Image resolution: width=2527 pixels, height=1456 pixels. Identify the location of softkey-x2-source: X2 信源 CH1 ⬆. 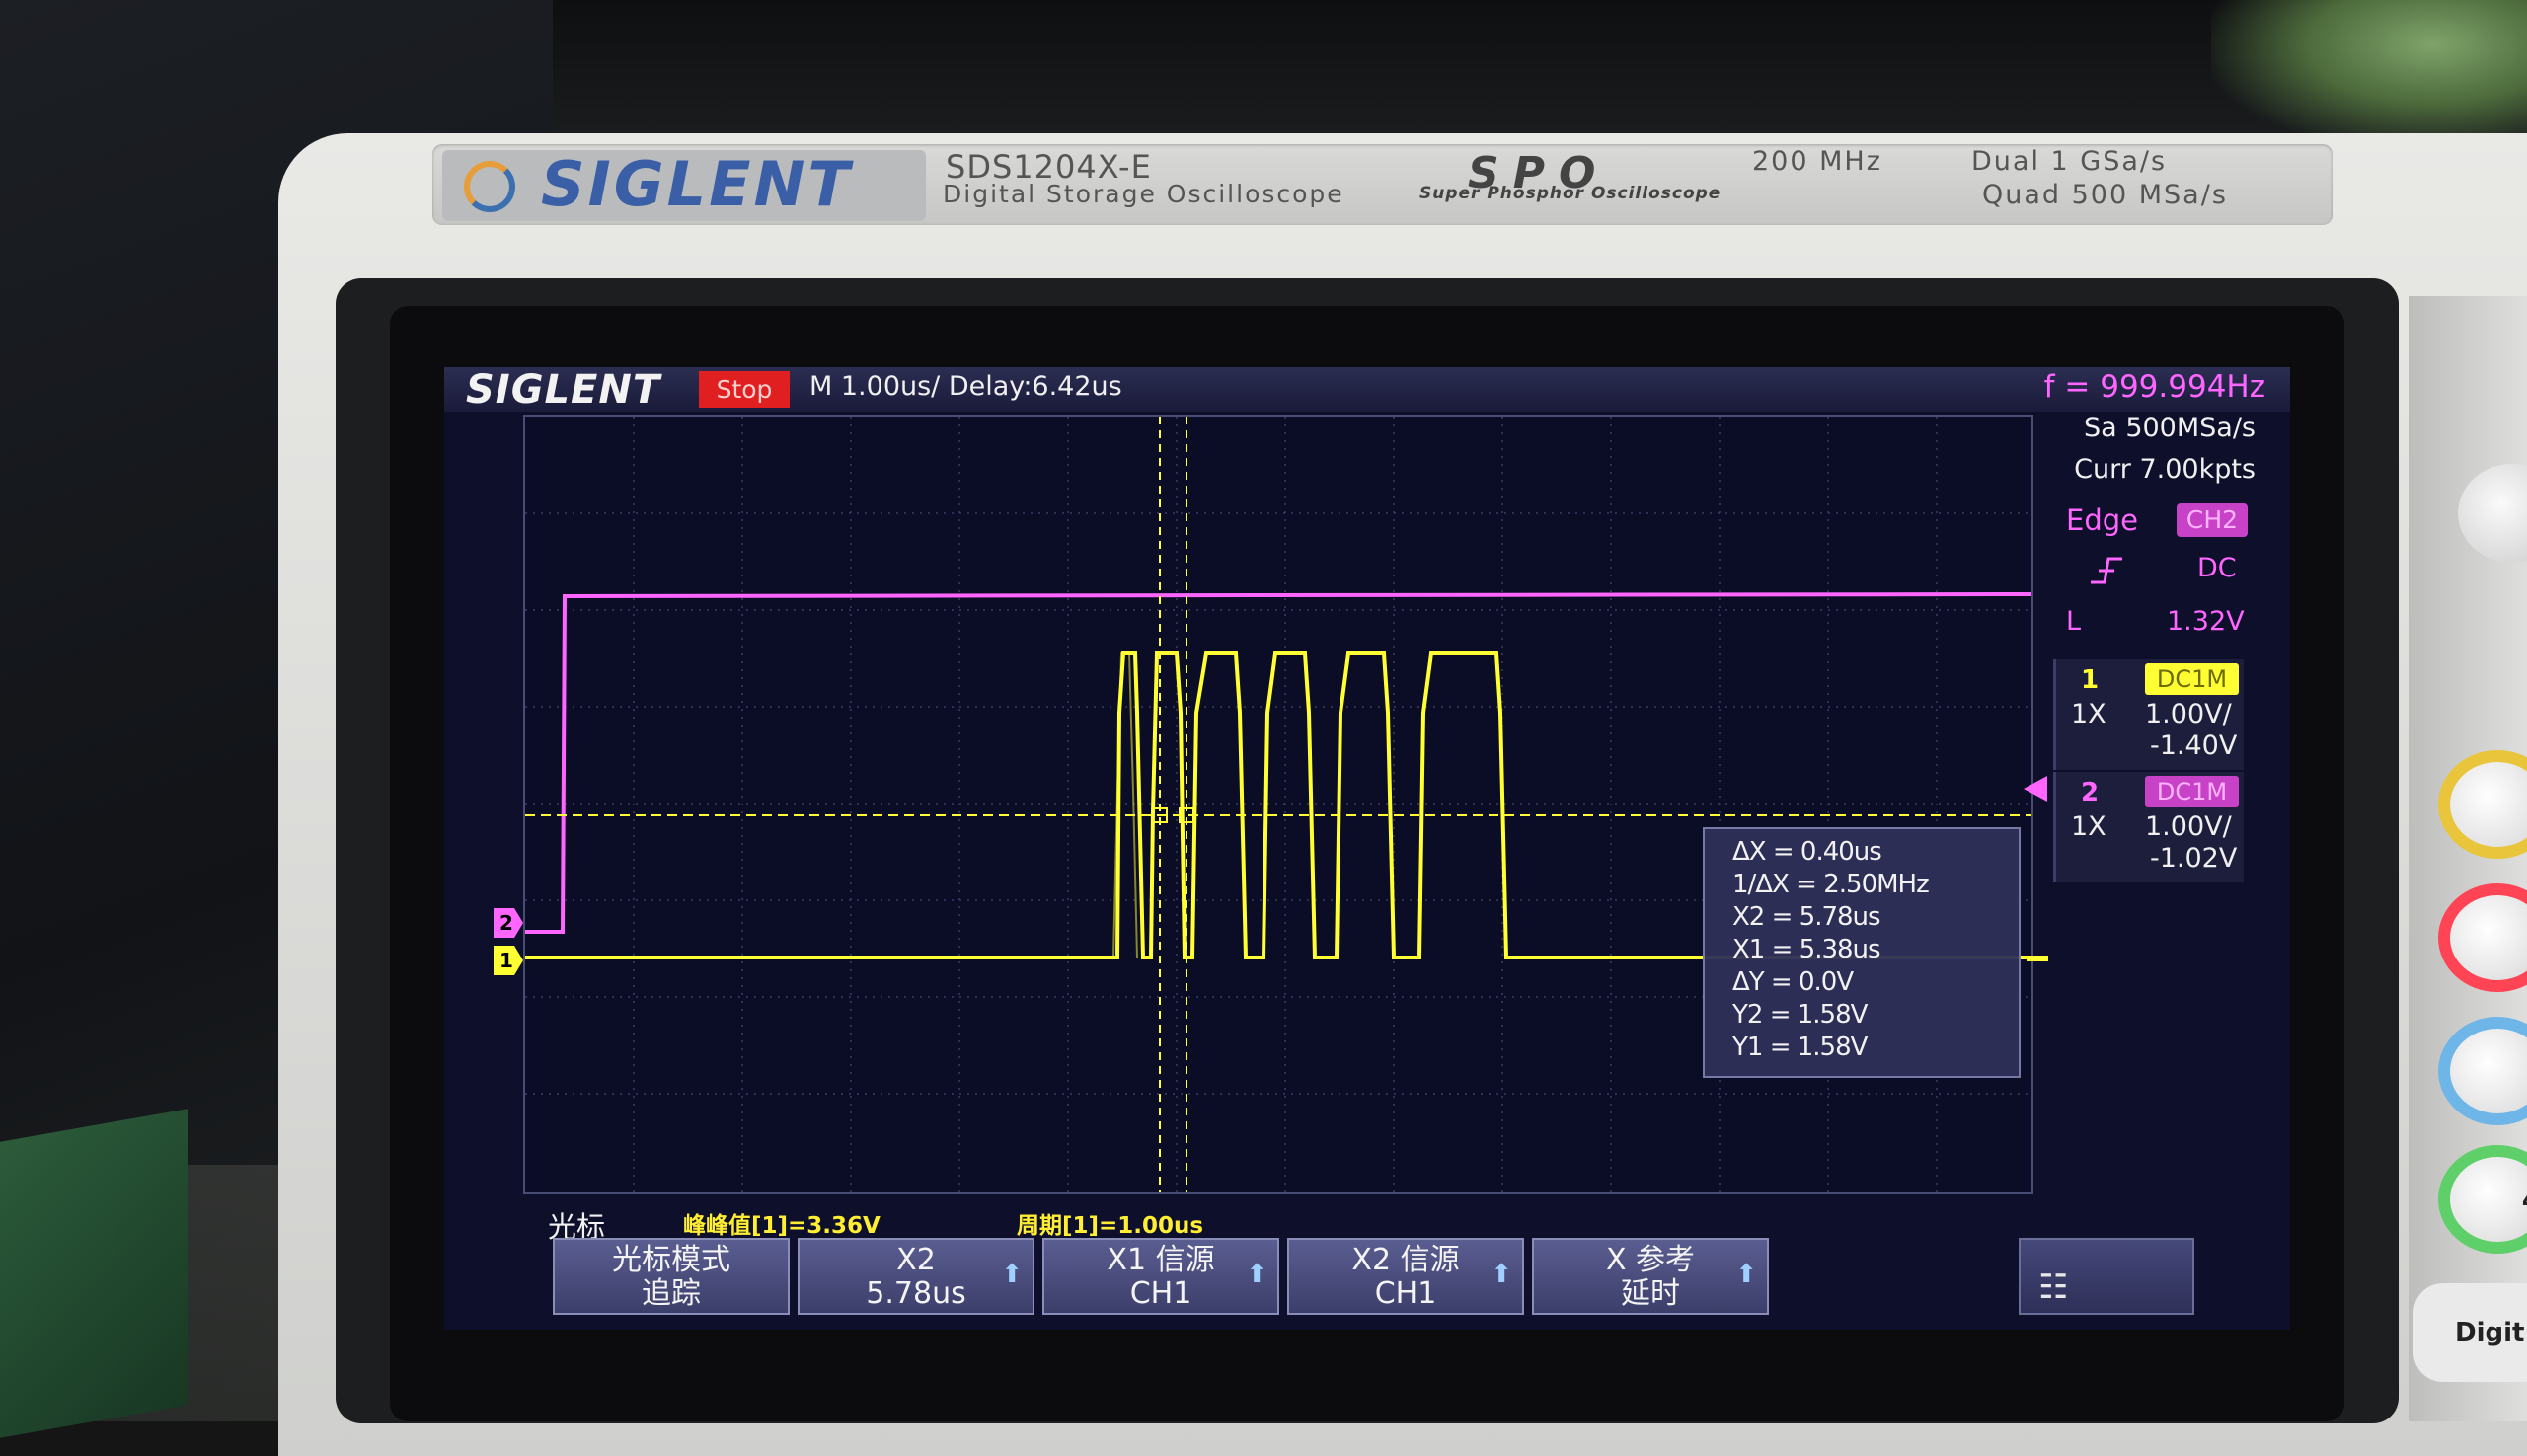
(1405, 1276).